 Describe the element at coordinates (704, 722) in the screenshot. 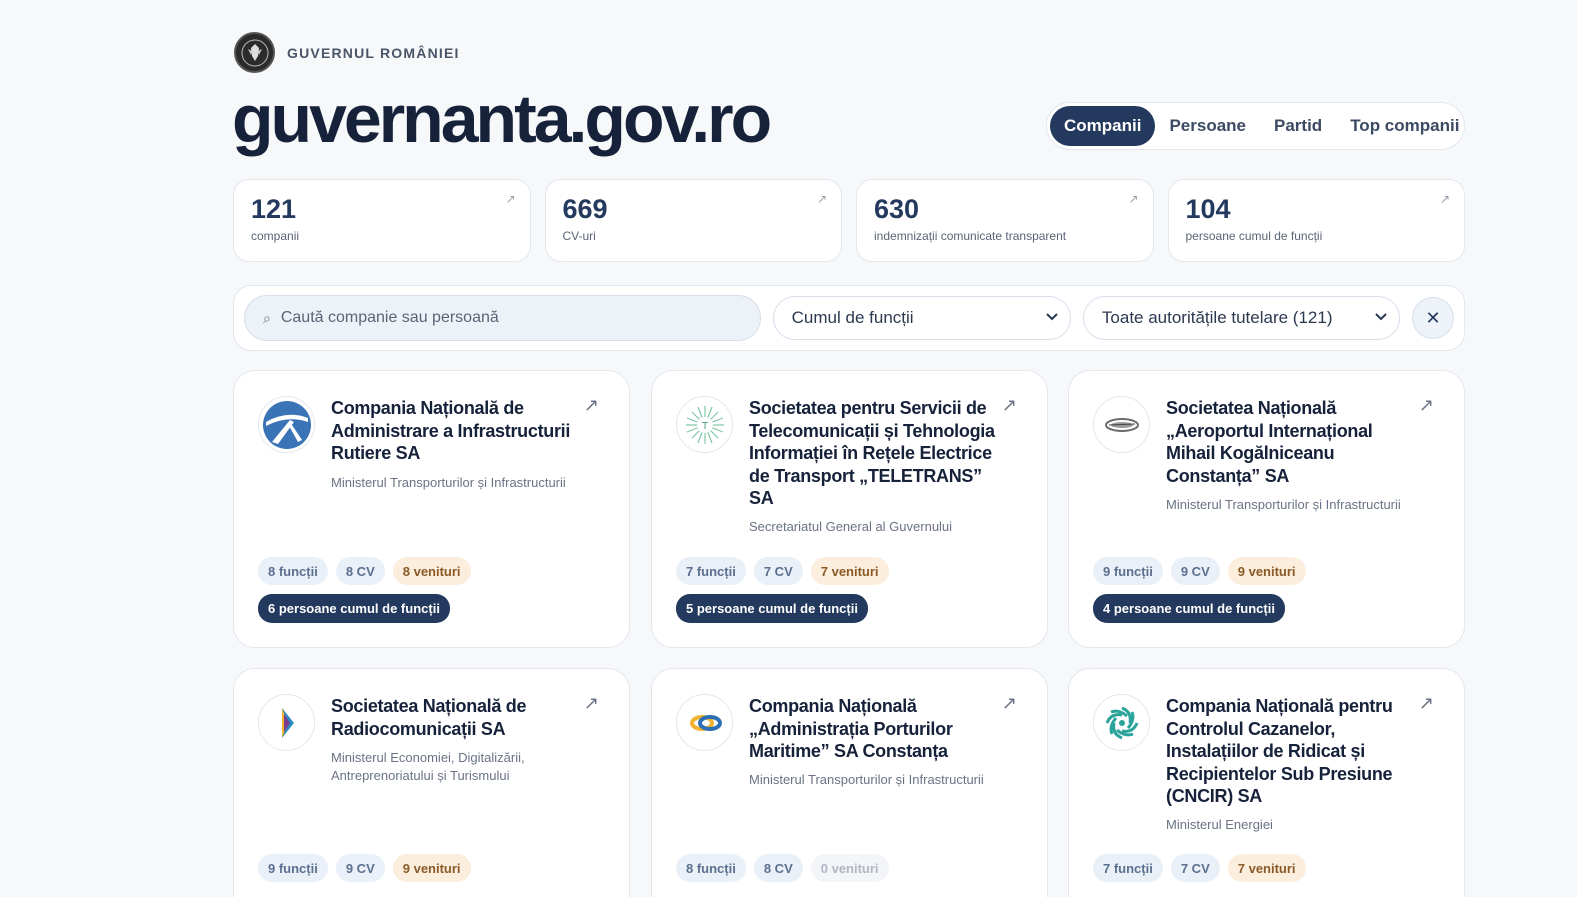

I see `porturi-logo-icon` at that location.